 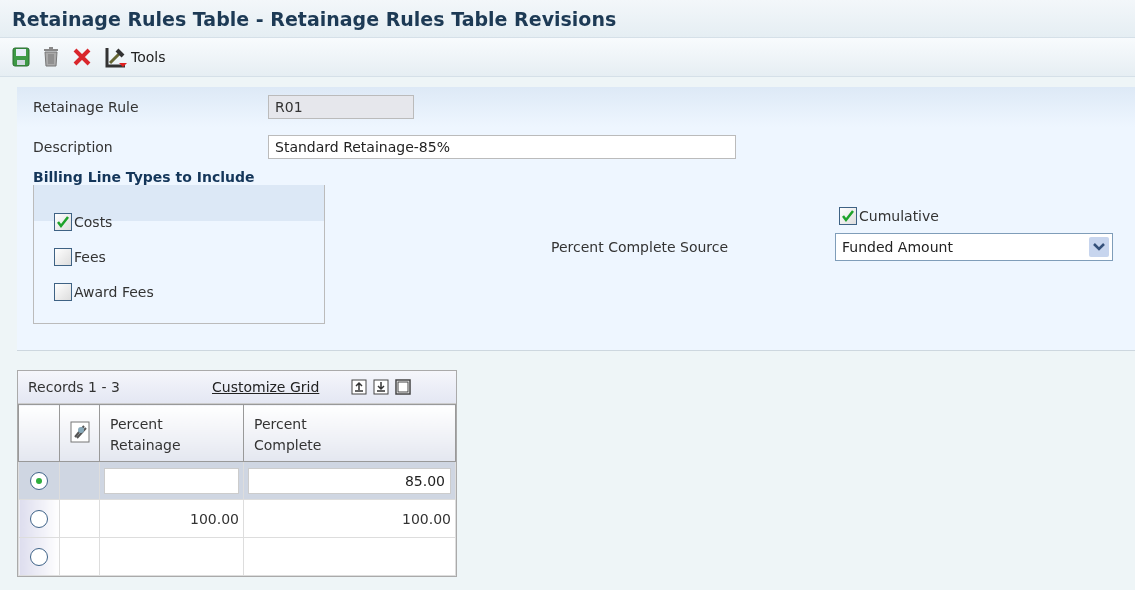 I want to click on save-icon, so click(x=21, y=57).